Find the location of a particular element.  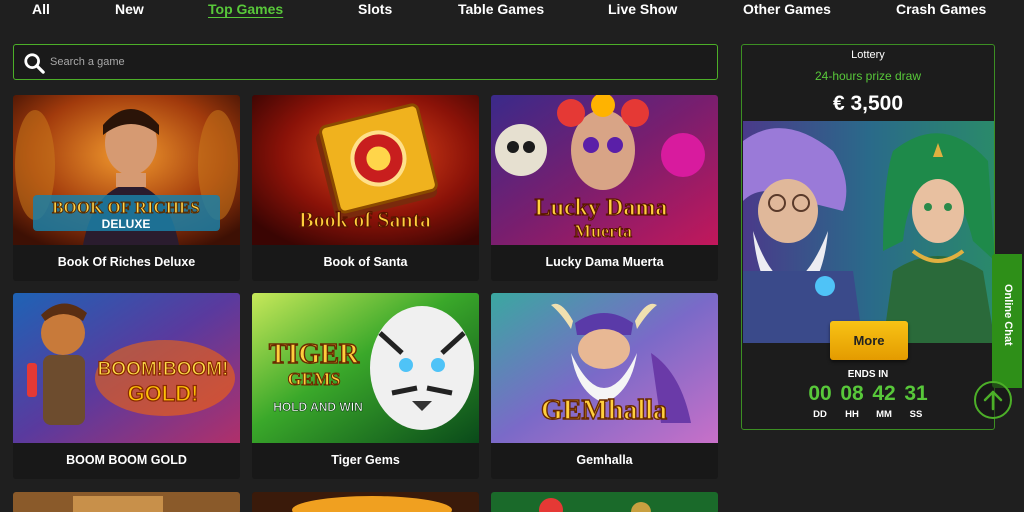

timer-unit: MM is located at coordinates (884, 414).